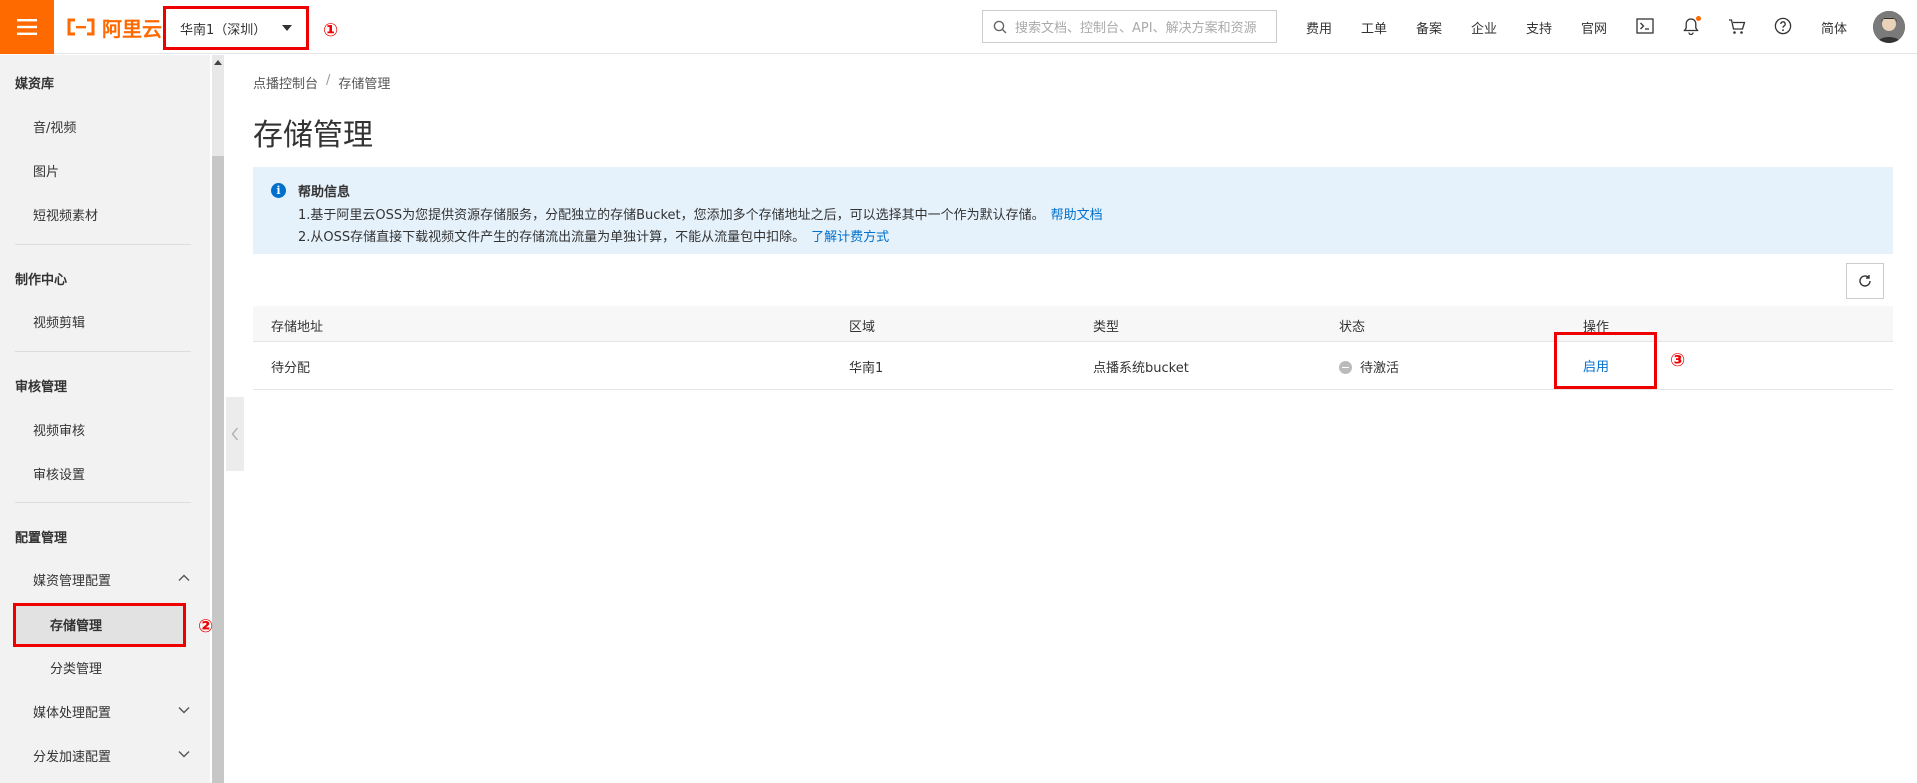 The image size is (1917, 783). What do you see at coordinates (59, 321) in the screenshot?
I see `sidebar-item-video-editing: 视频剪辑` at bounding box center [59, 321].